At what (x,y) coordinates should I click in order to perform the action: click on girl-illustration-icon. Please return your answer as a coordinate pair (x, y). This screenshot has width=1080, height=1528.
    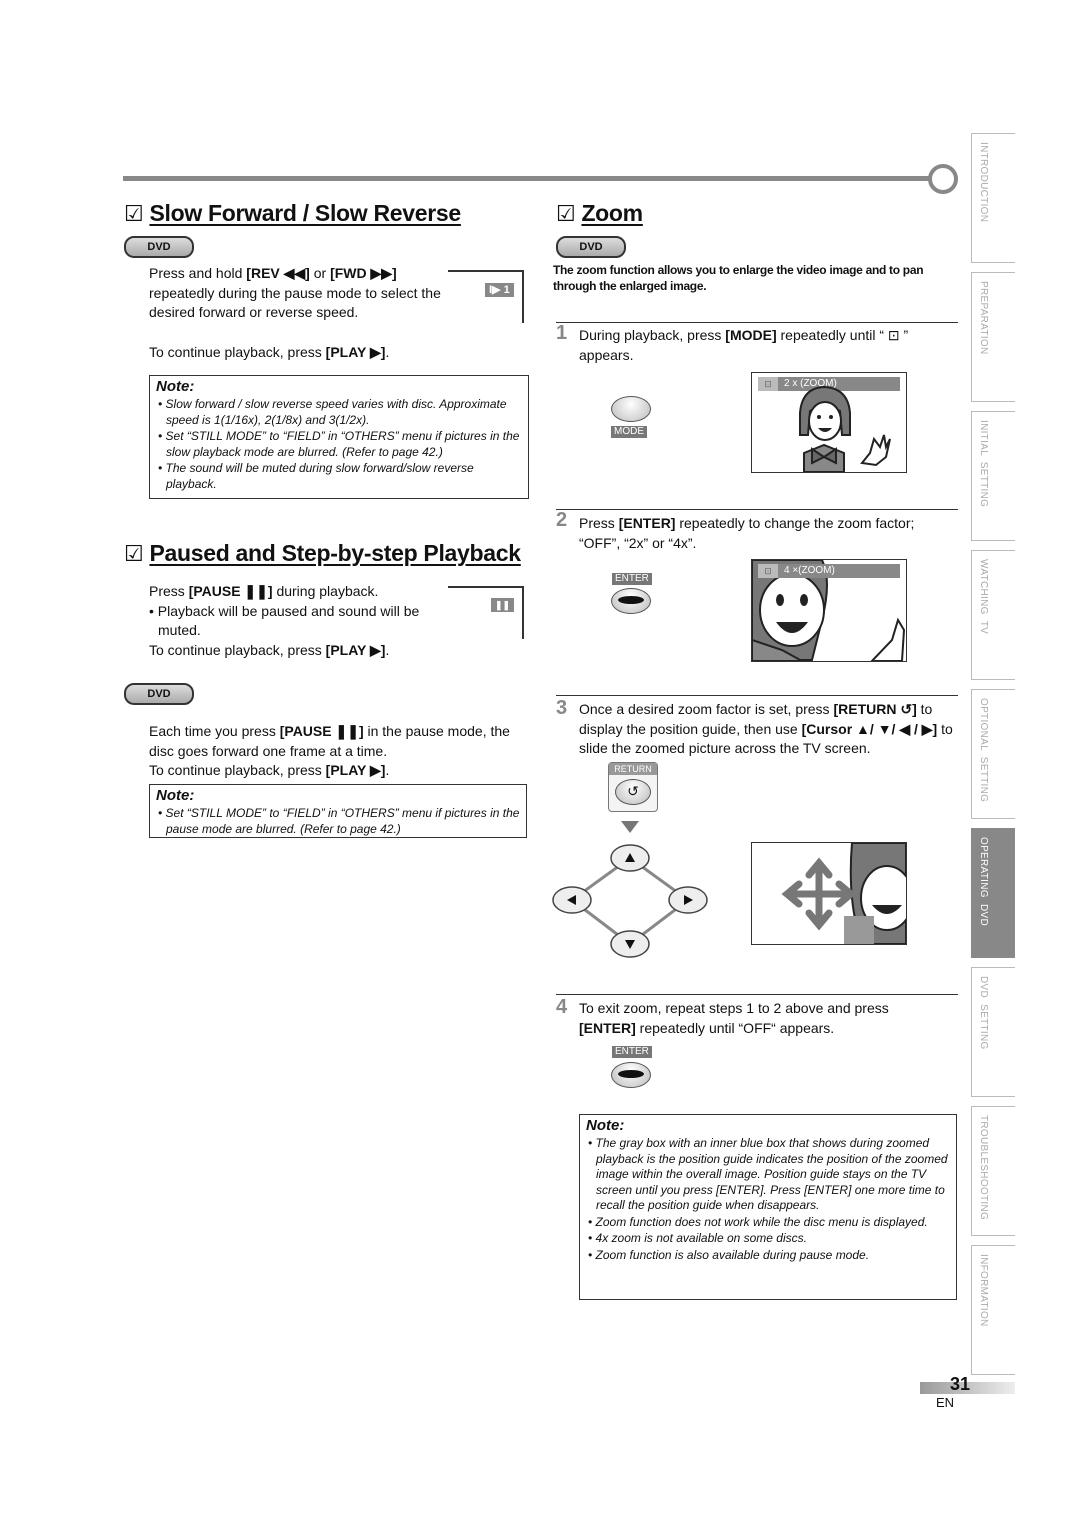
    Looking at the image, I should click on (845, 428).